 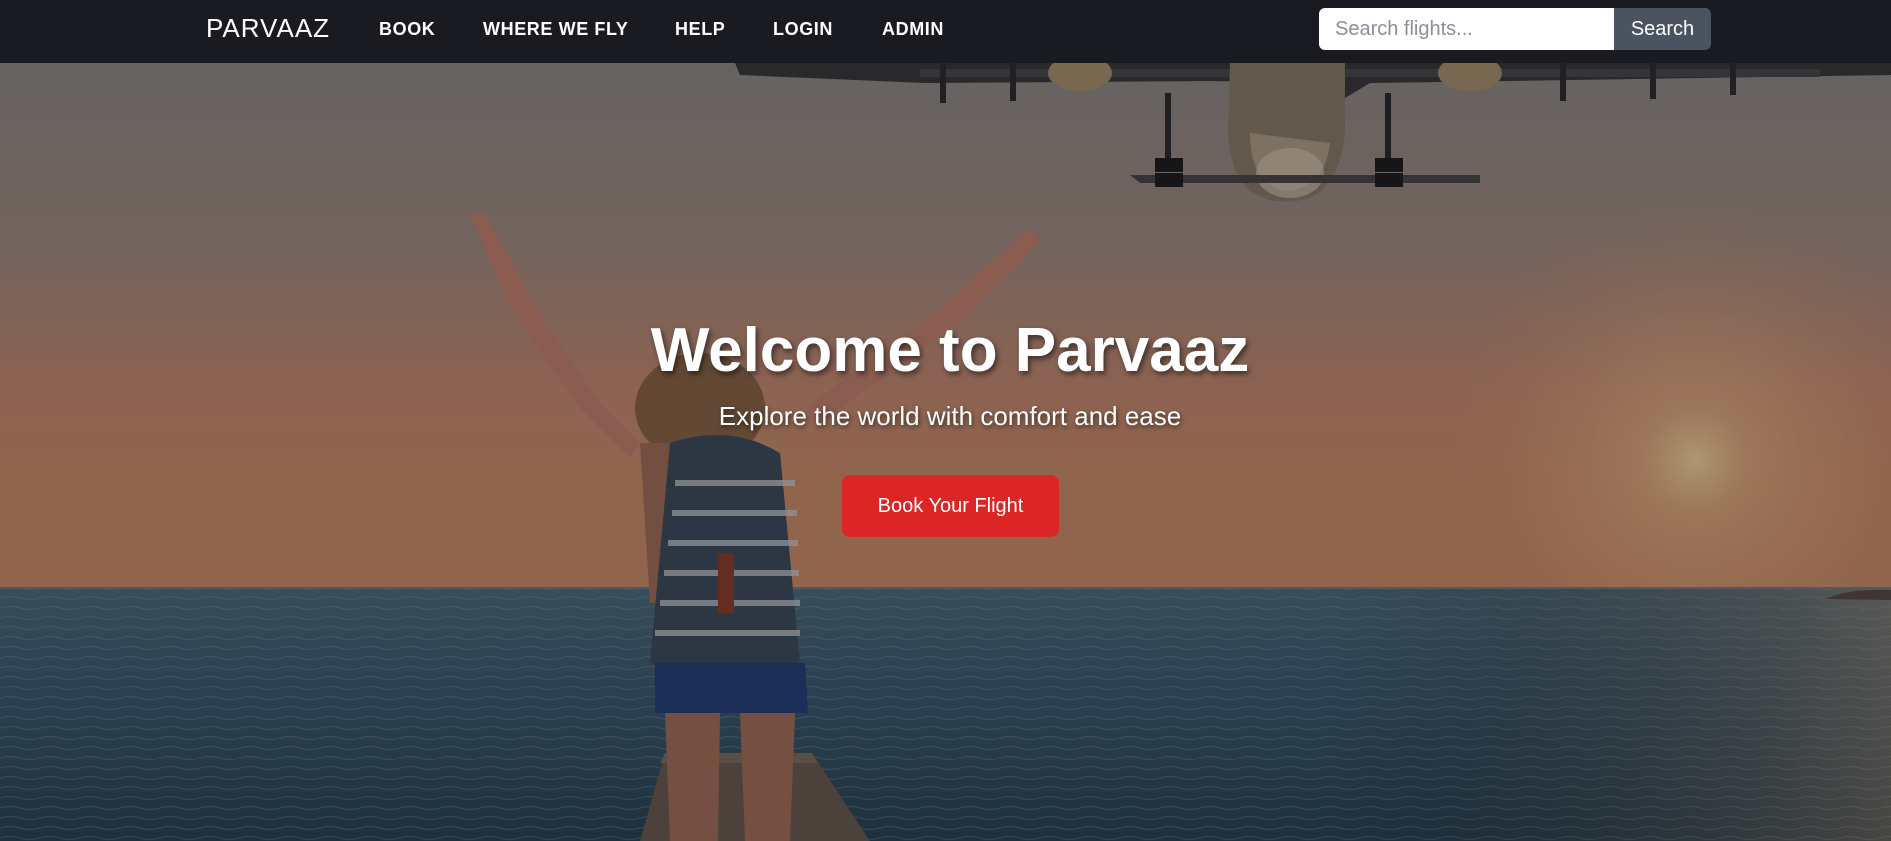 I want to click on search-button: Search, so click(x=1662, y=29).